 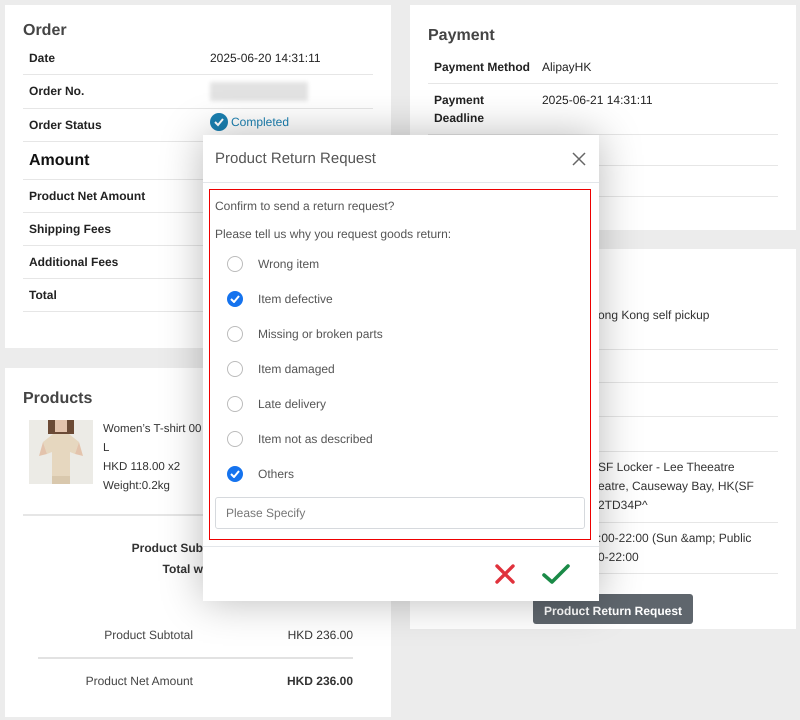 I want to click on confirm-text: Confirm to send a return request?, so click(x=305, y=206).